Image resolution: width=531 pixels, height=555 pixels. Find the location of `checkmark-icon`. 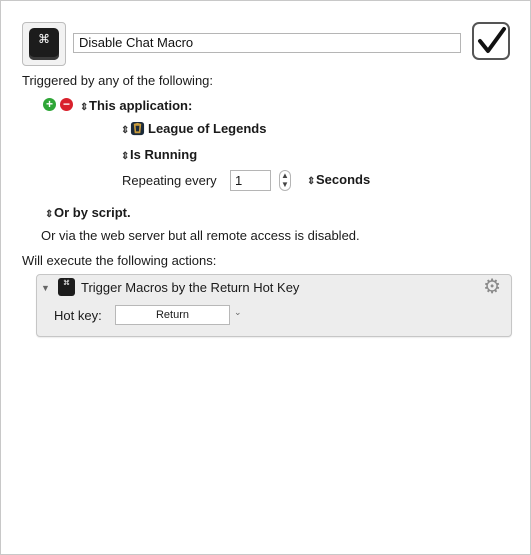

checkmark-icon is located at coordinates (492, 40).